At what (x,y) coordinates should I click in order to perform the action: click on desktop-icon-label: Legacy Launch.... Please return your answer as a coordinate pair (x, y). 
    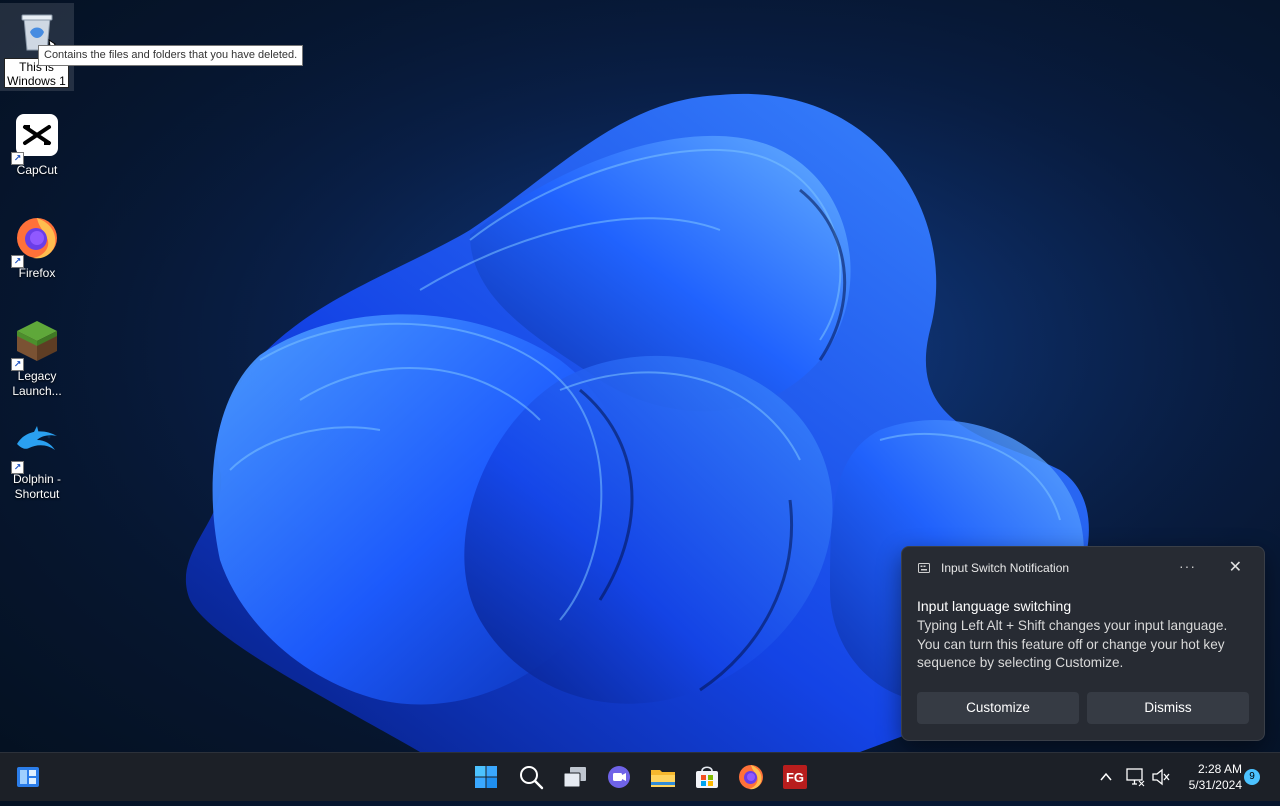
    Looking at the image, I should click on (37, 383).